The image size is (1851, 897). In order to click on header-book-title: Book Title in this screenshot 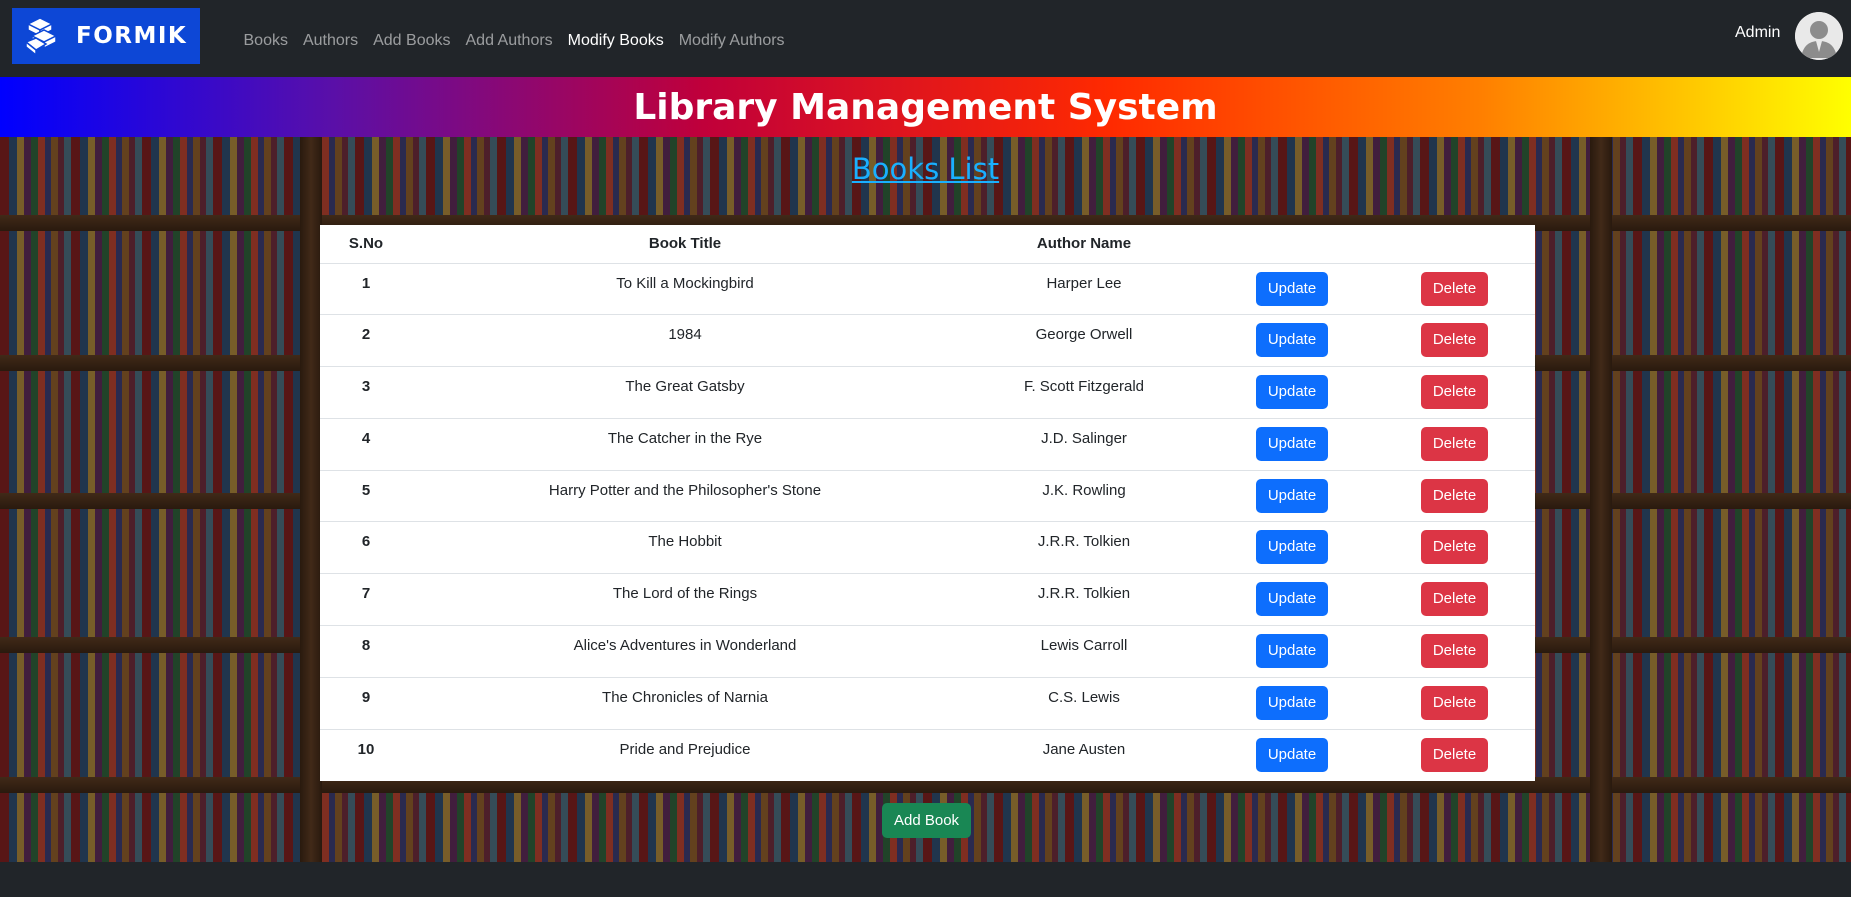, I will do `click(685, 244)`.